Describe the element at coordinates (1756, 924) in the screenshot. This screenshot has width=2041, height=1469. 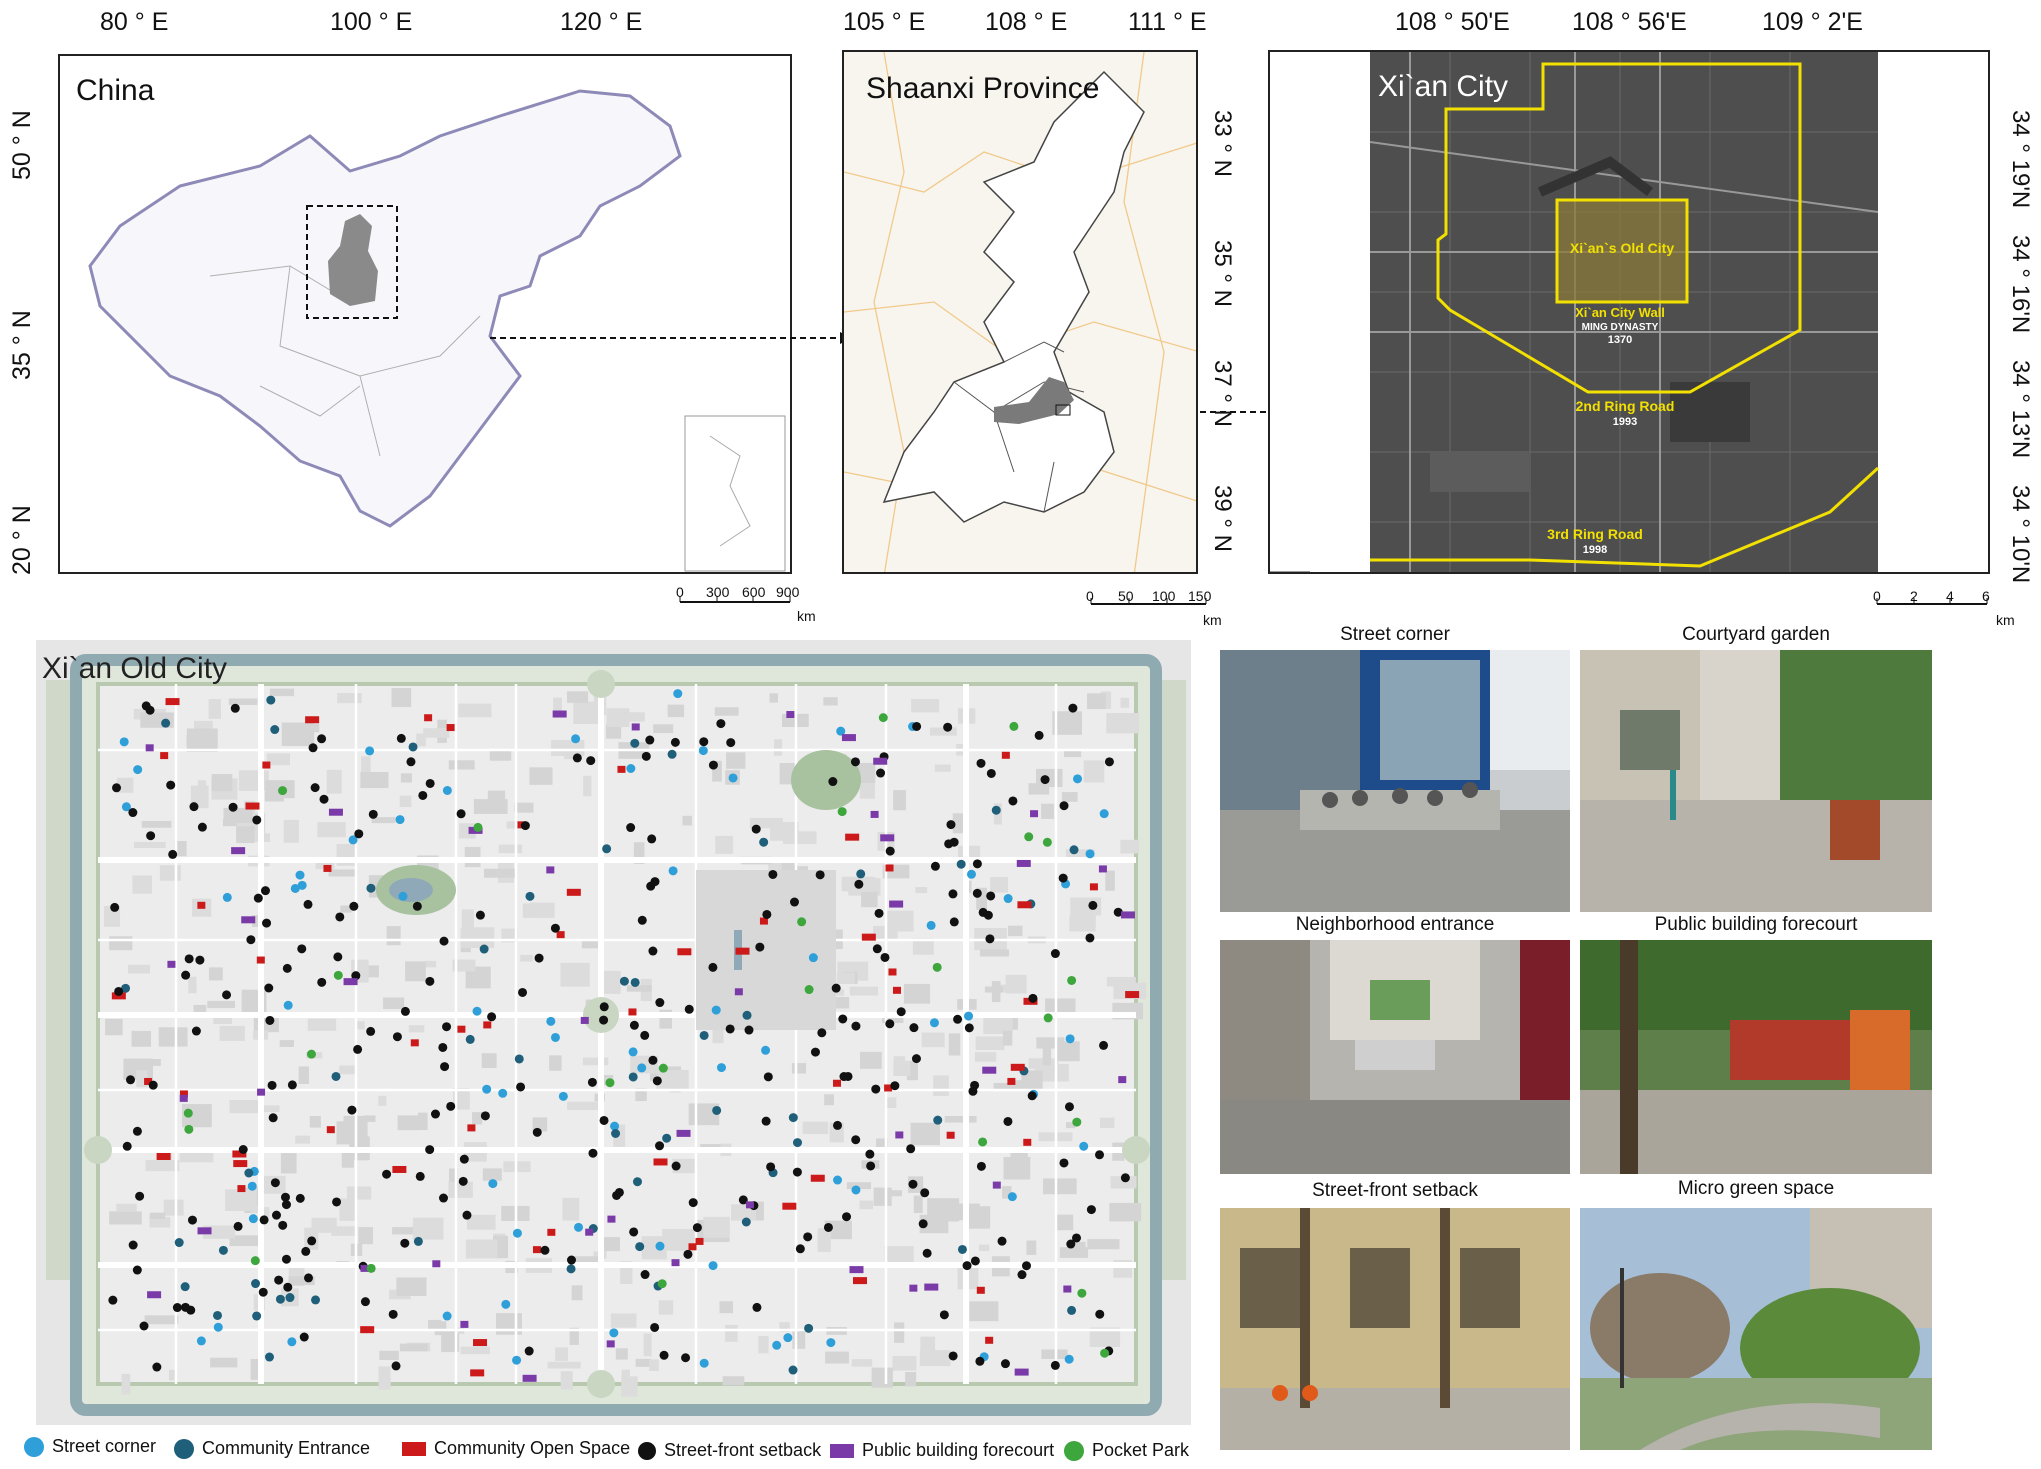
I see `photo-title: Public building forecourt` at that location.